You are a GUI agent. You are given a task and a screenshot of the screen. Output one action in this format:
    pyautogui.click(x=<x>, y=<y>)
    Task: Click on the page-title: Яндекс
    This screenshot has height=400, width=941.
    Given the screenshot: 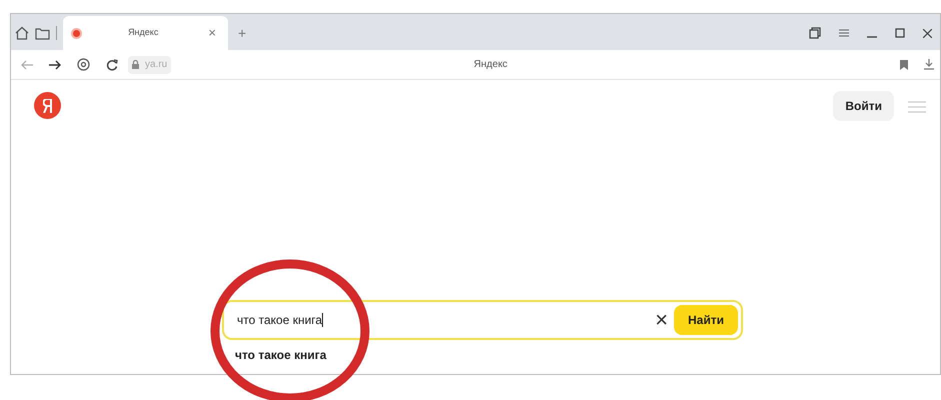 What is the action you would take?
    pyautogui.click(x=491, y=65)
    